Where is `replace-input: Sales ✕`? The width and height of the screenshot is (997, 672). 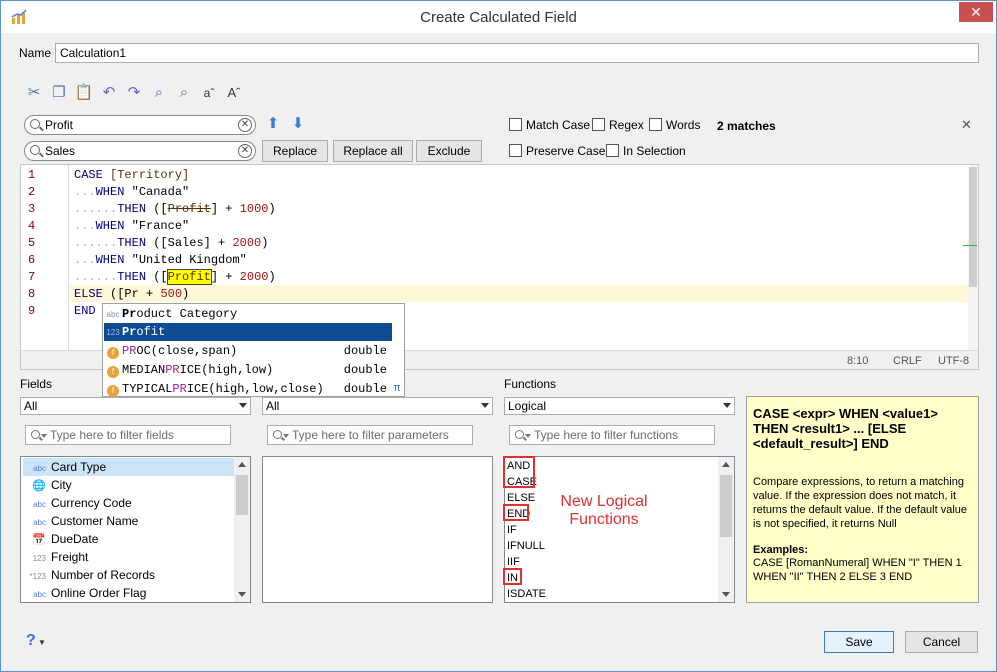
replace-input: Sales ✕ is located at coordinates (140, 151).